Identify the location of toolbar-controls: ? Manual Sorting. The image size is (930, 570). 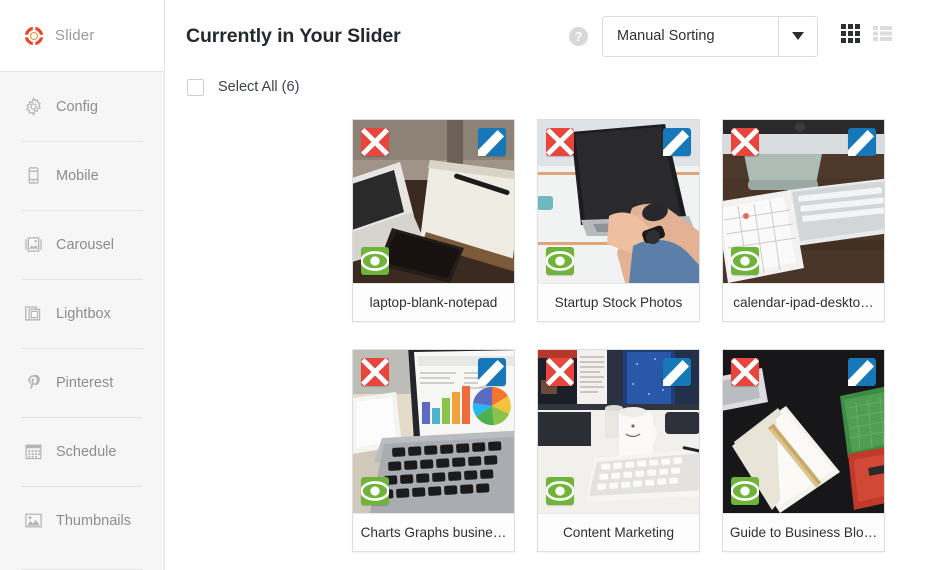
(730, 36).